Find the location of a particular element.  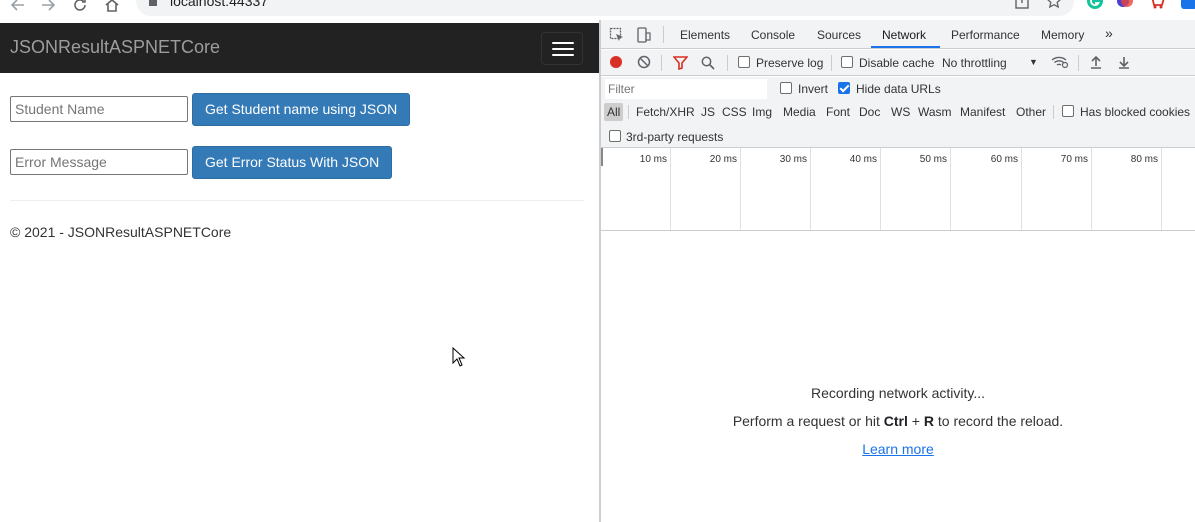

error-message-input: Error Message is located at coordinates (99, 162).